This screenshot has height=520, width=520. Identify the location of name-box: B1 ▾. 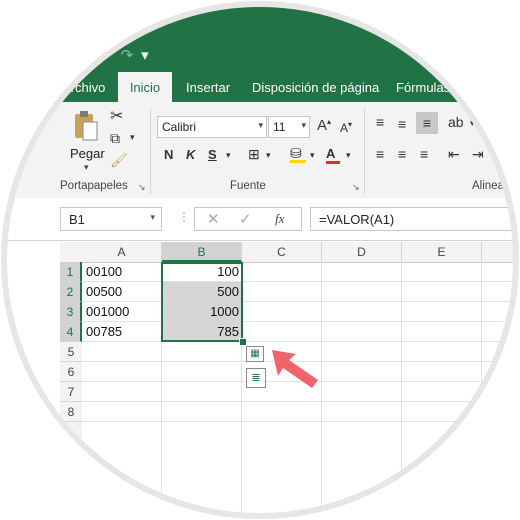
(111, 219).